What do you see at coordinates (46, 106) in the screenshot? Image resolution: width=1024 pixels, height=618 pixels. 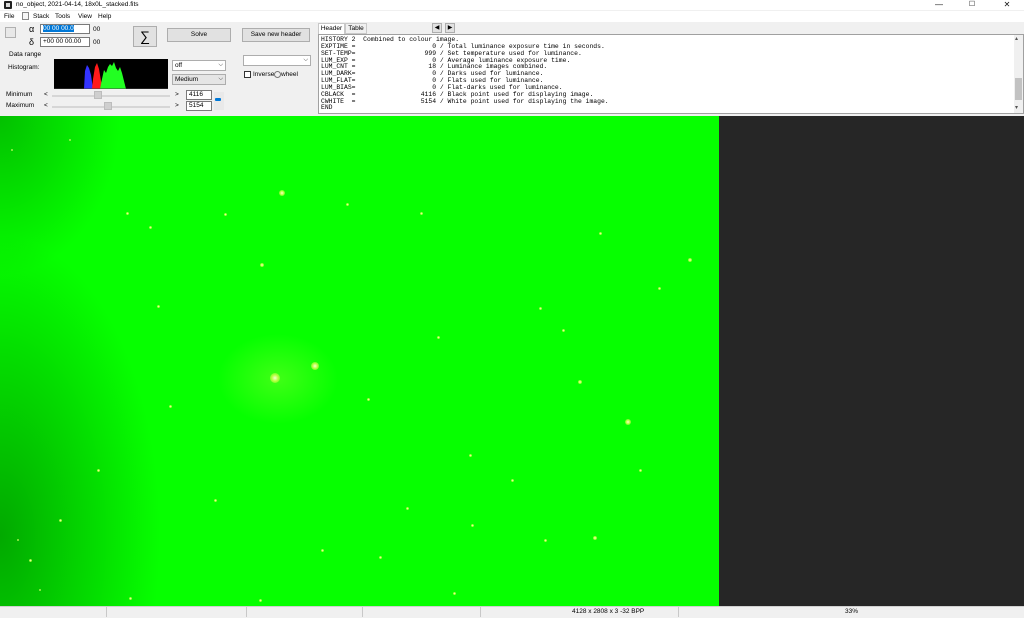 I see `max-slider-left-arrow: <` at bounding box center [46, 106].